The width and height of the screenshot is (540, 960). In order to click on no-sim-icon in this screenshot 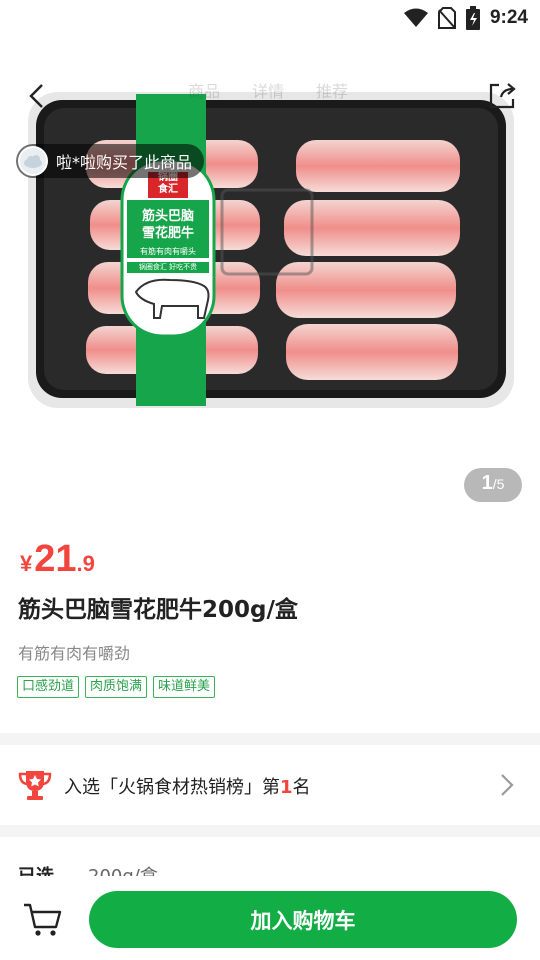, I will do `click(446, 18)`.